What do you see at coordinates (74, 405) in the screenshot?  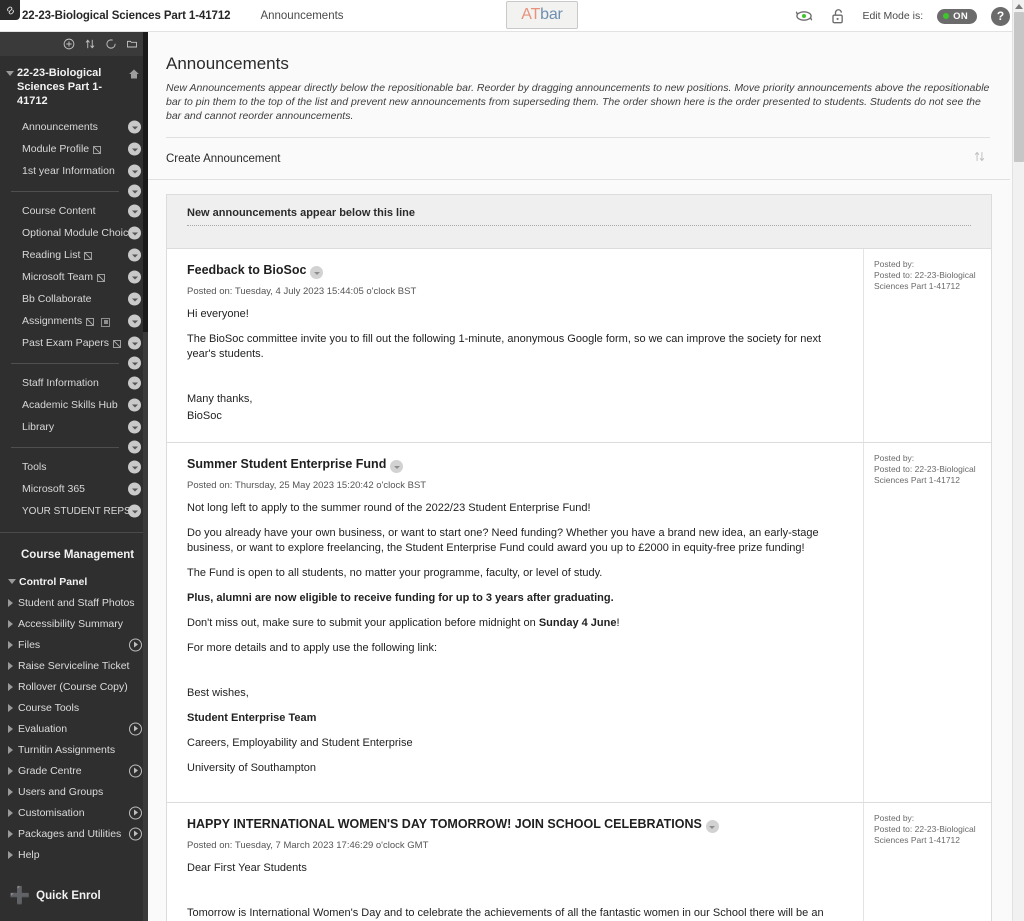 I see `sidebar-item-academic-skills-hub: Academic Skills Hub` at bounding box center [74, 405].